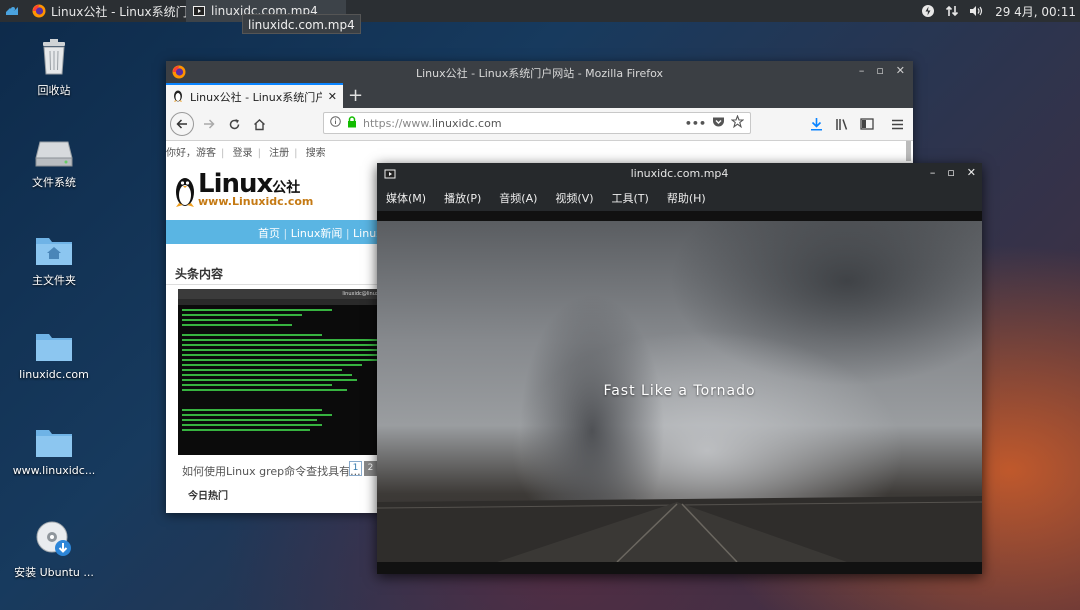 This screenshot has height=610, width=1080. What do you see at coordinates (537, 123) in the screenshot?
I see `url-bar: https://www.linuxidc.com •••` at bounding box center [537, 123].